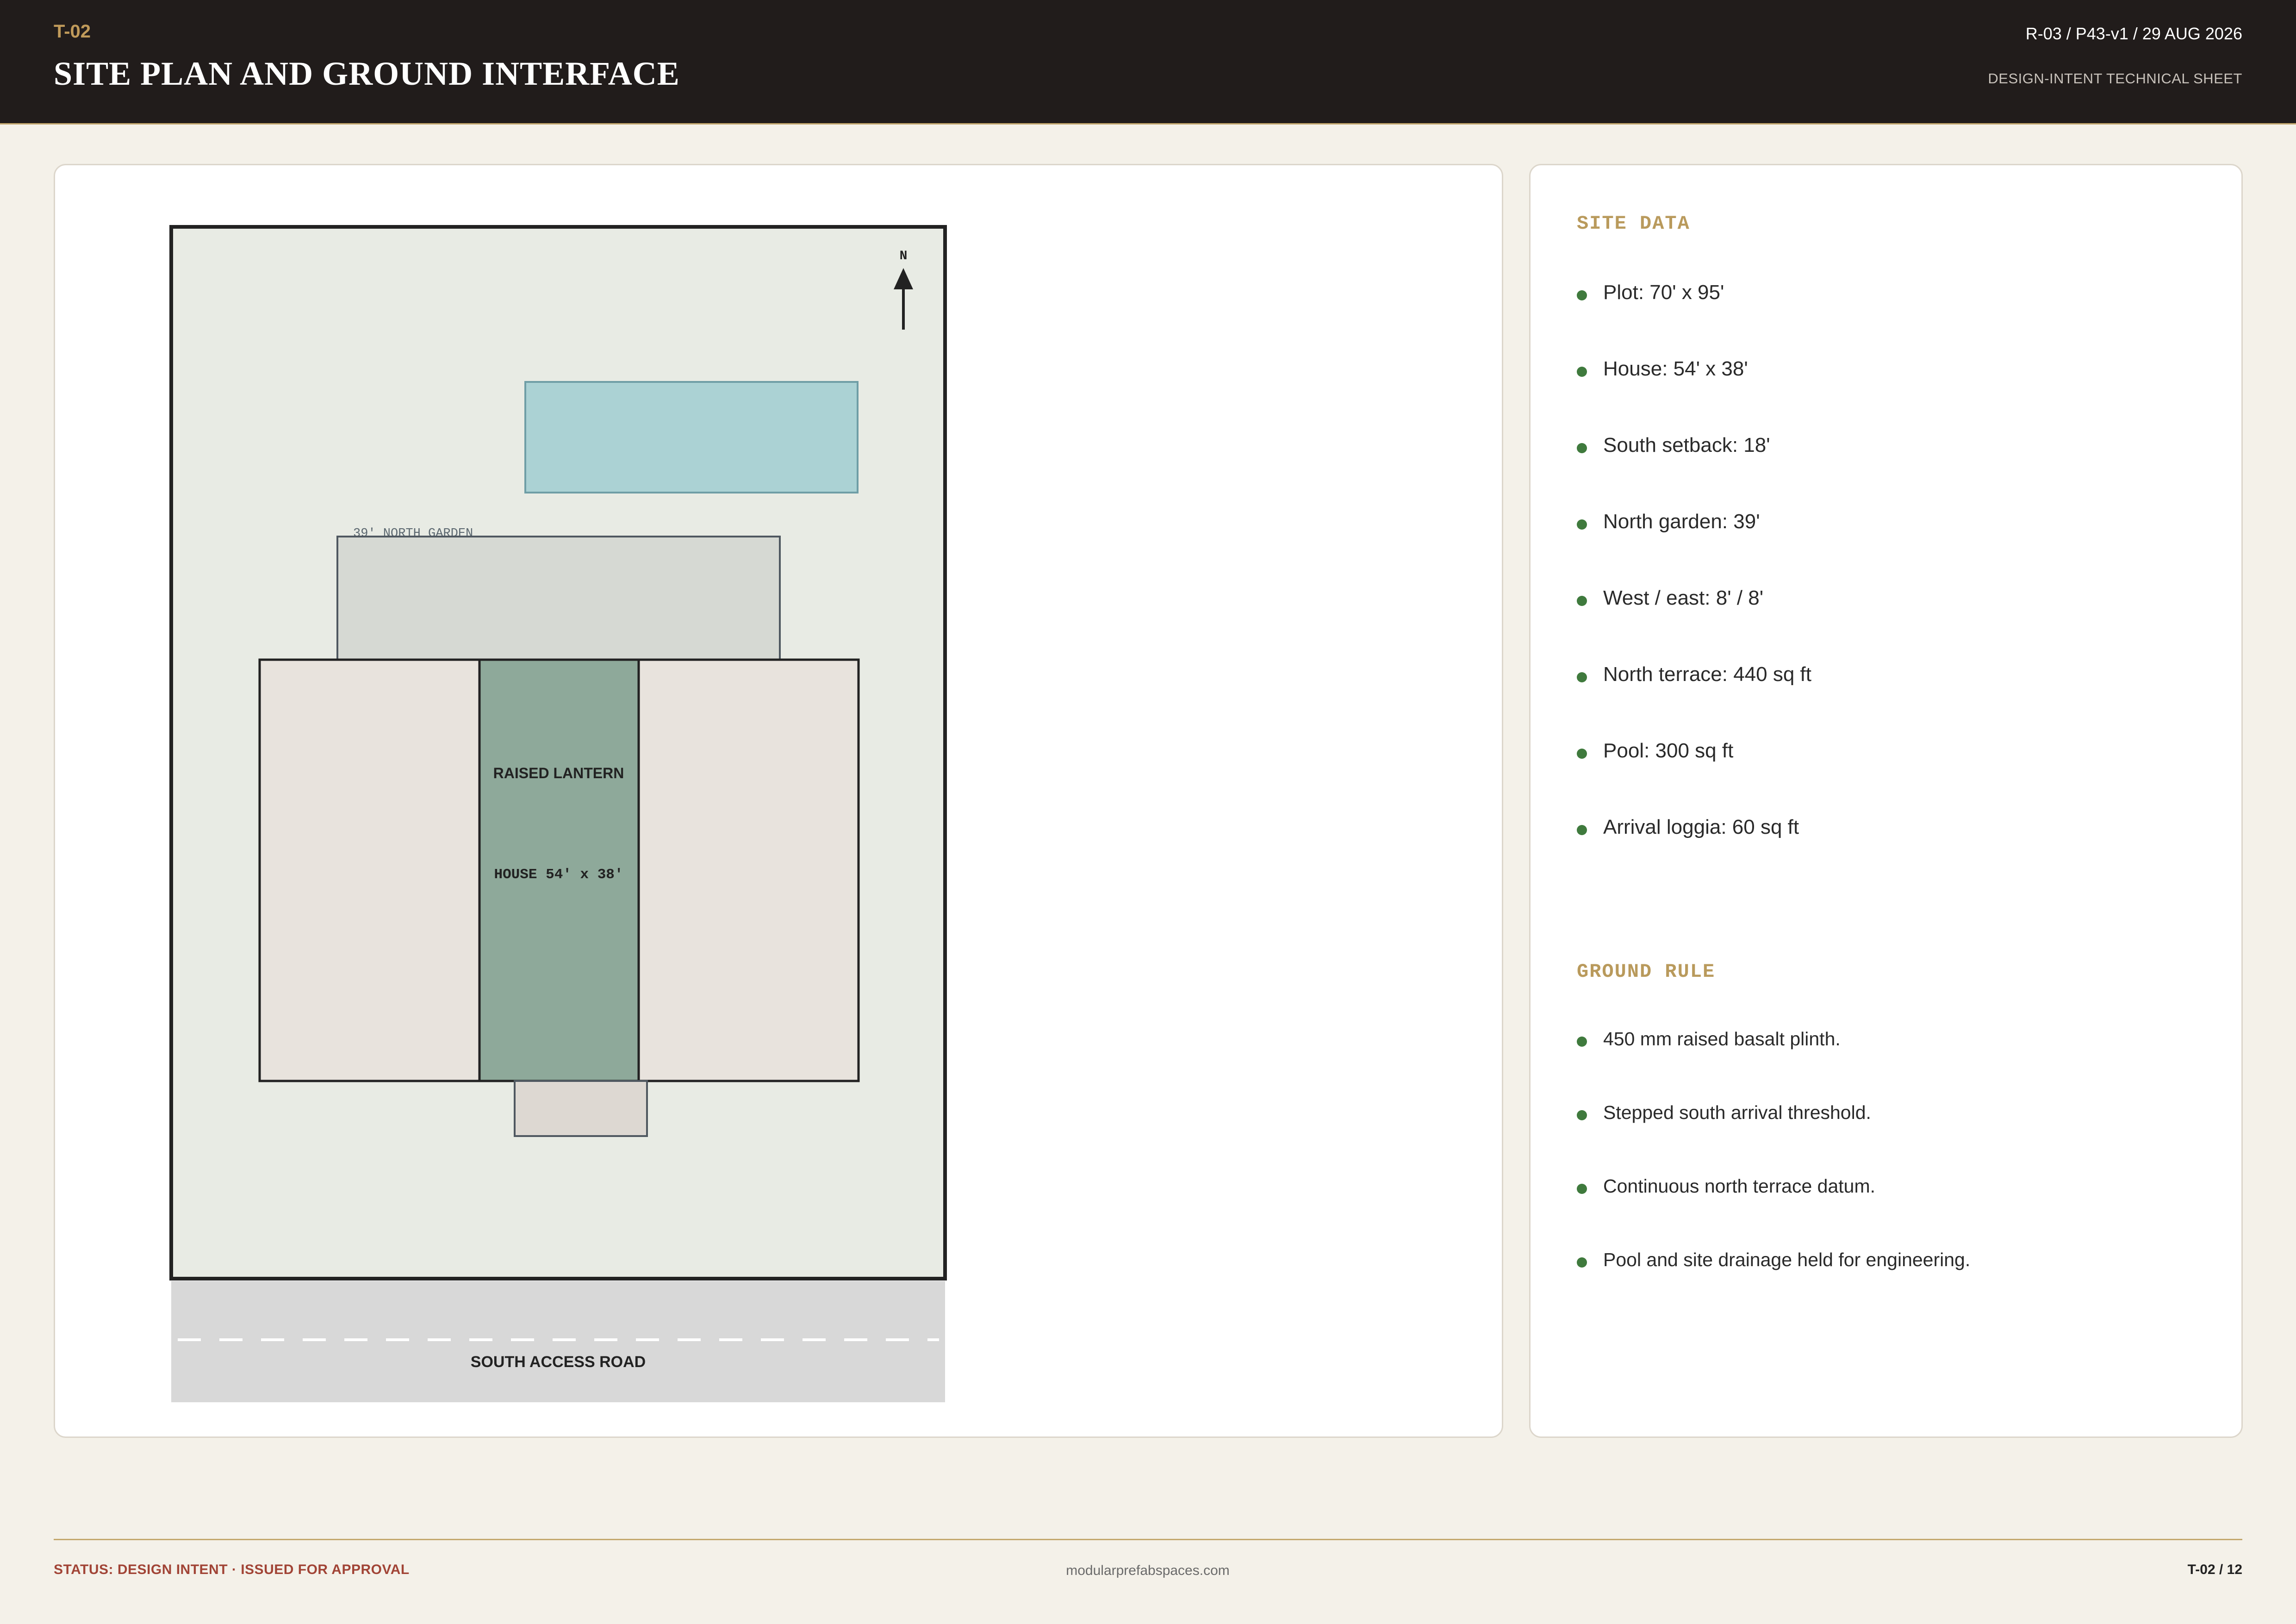  What do you see at coordinates (369, 870) in the screenshot?
I see `house-west-wing` at bounding box center [369, 870].